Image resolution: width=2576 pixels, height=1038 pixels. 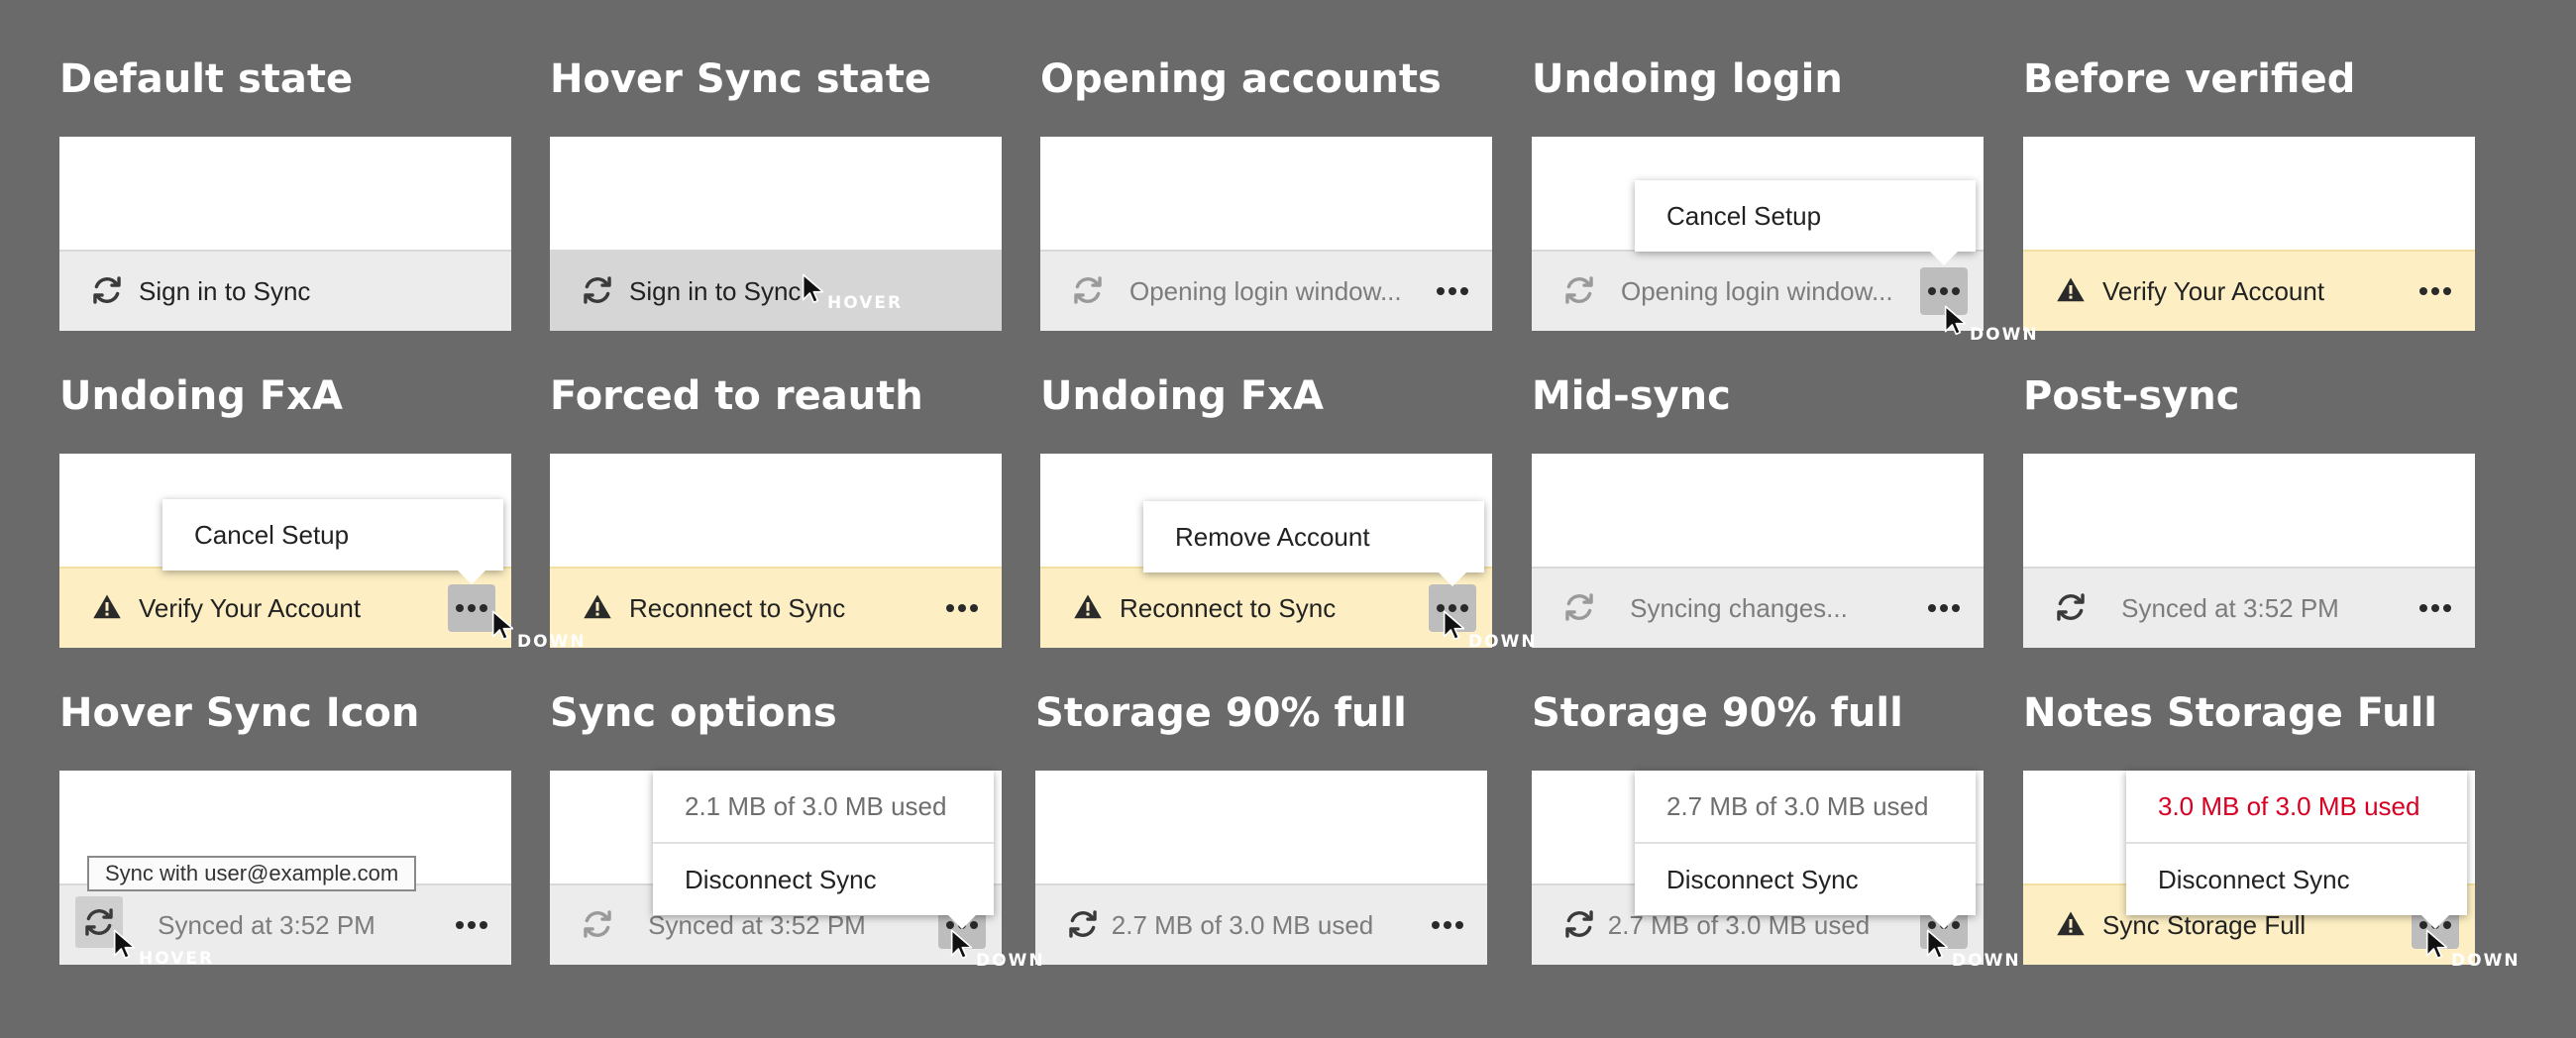 I want to click on sync-tooltip: Sync with user@example.com, so click(x=252, y=874).